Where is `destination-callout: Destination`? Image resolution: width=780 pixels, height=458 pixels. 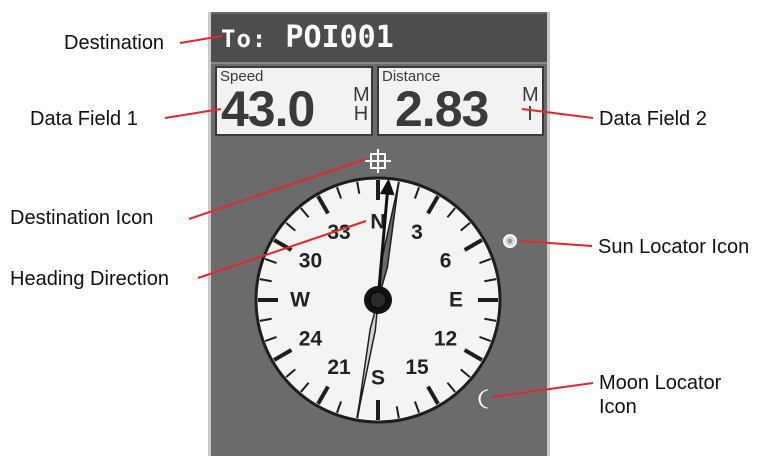 destination-callout: Destination is located at coordinates (114, 43).